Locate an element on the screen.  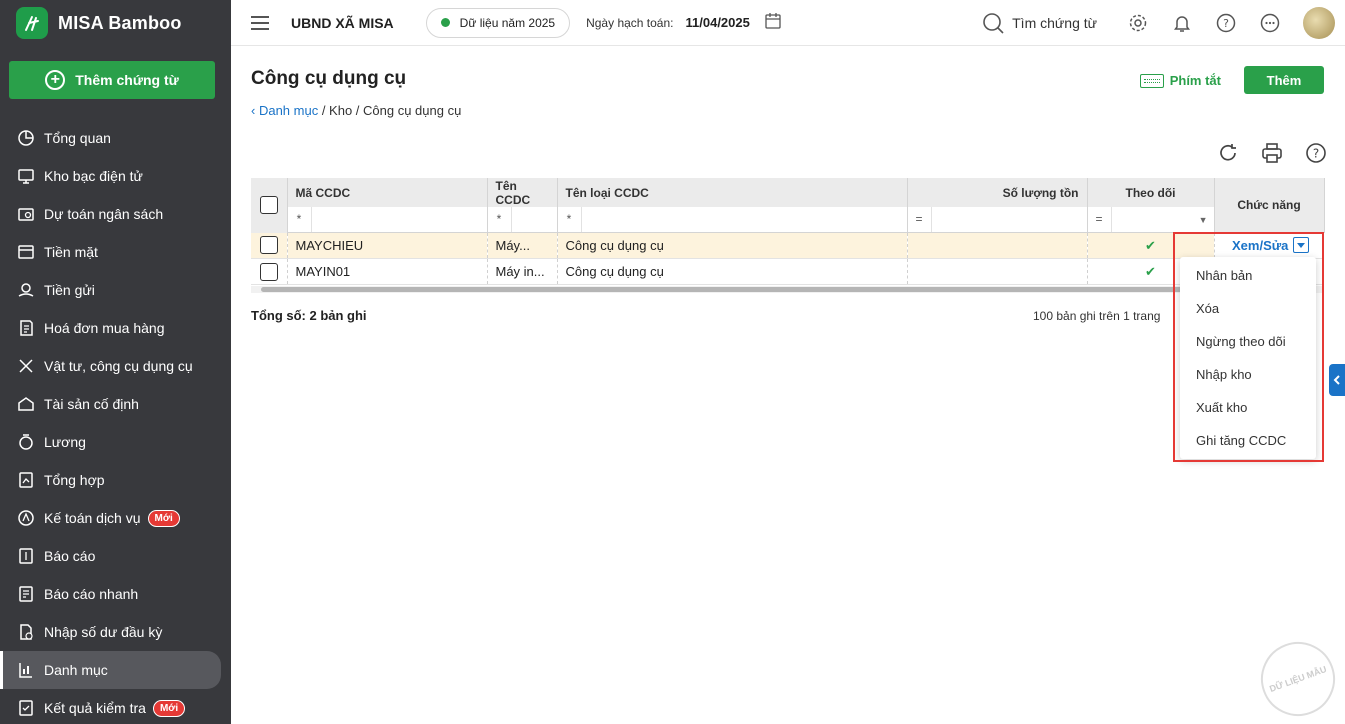
col-header-name: Tên CCDC is located at coordinates (522, 192).